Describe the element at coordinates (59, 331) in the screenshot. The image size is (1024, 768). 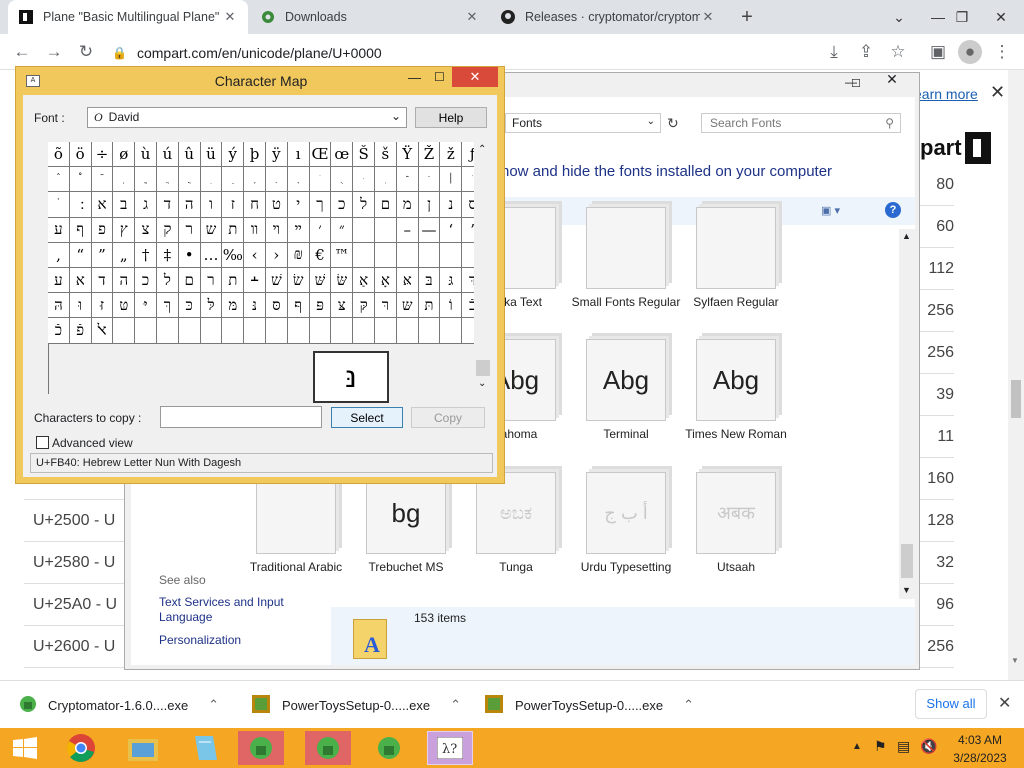
I see `character-cell: כֿ` at that location.